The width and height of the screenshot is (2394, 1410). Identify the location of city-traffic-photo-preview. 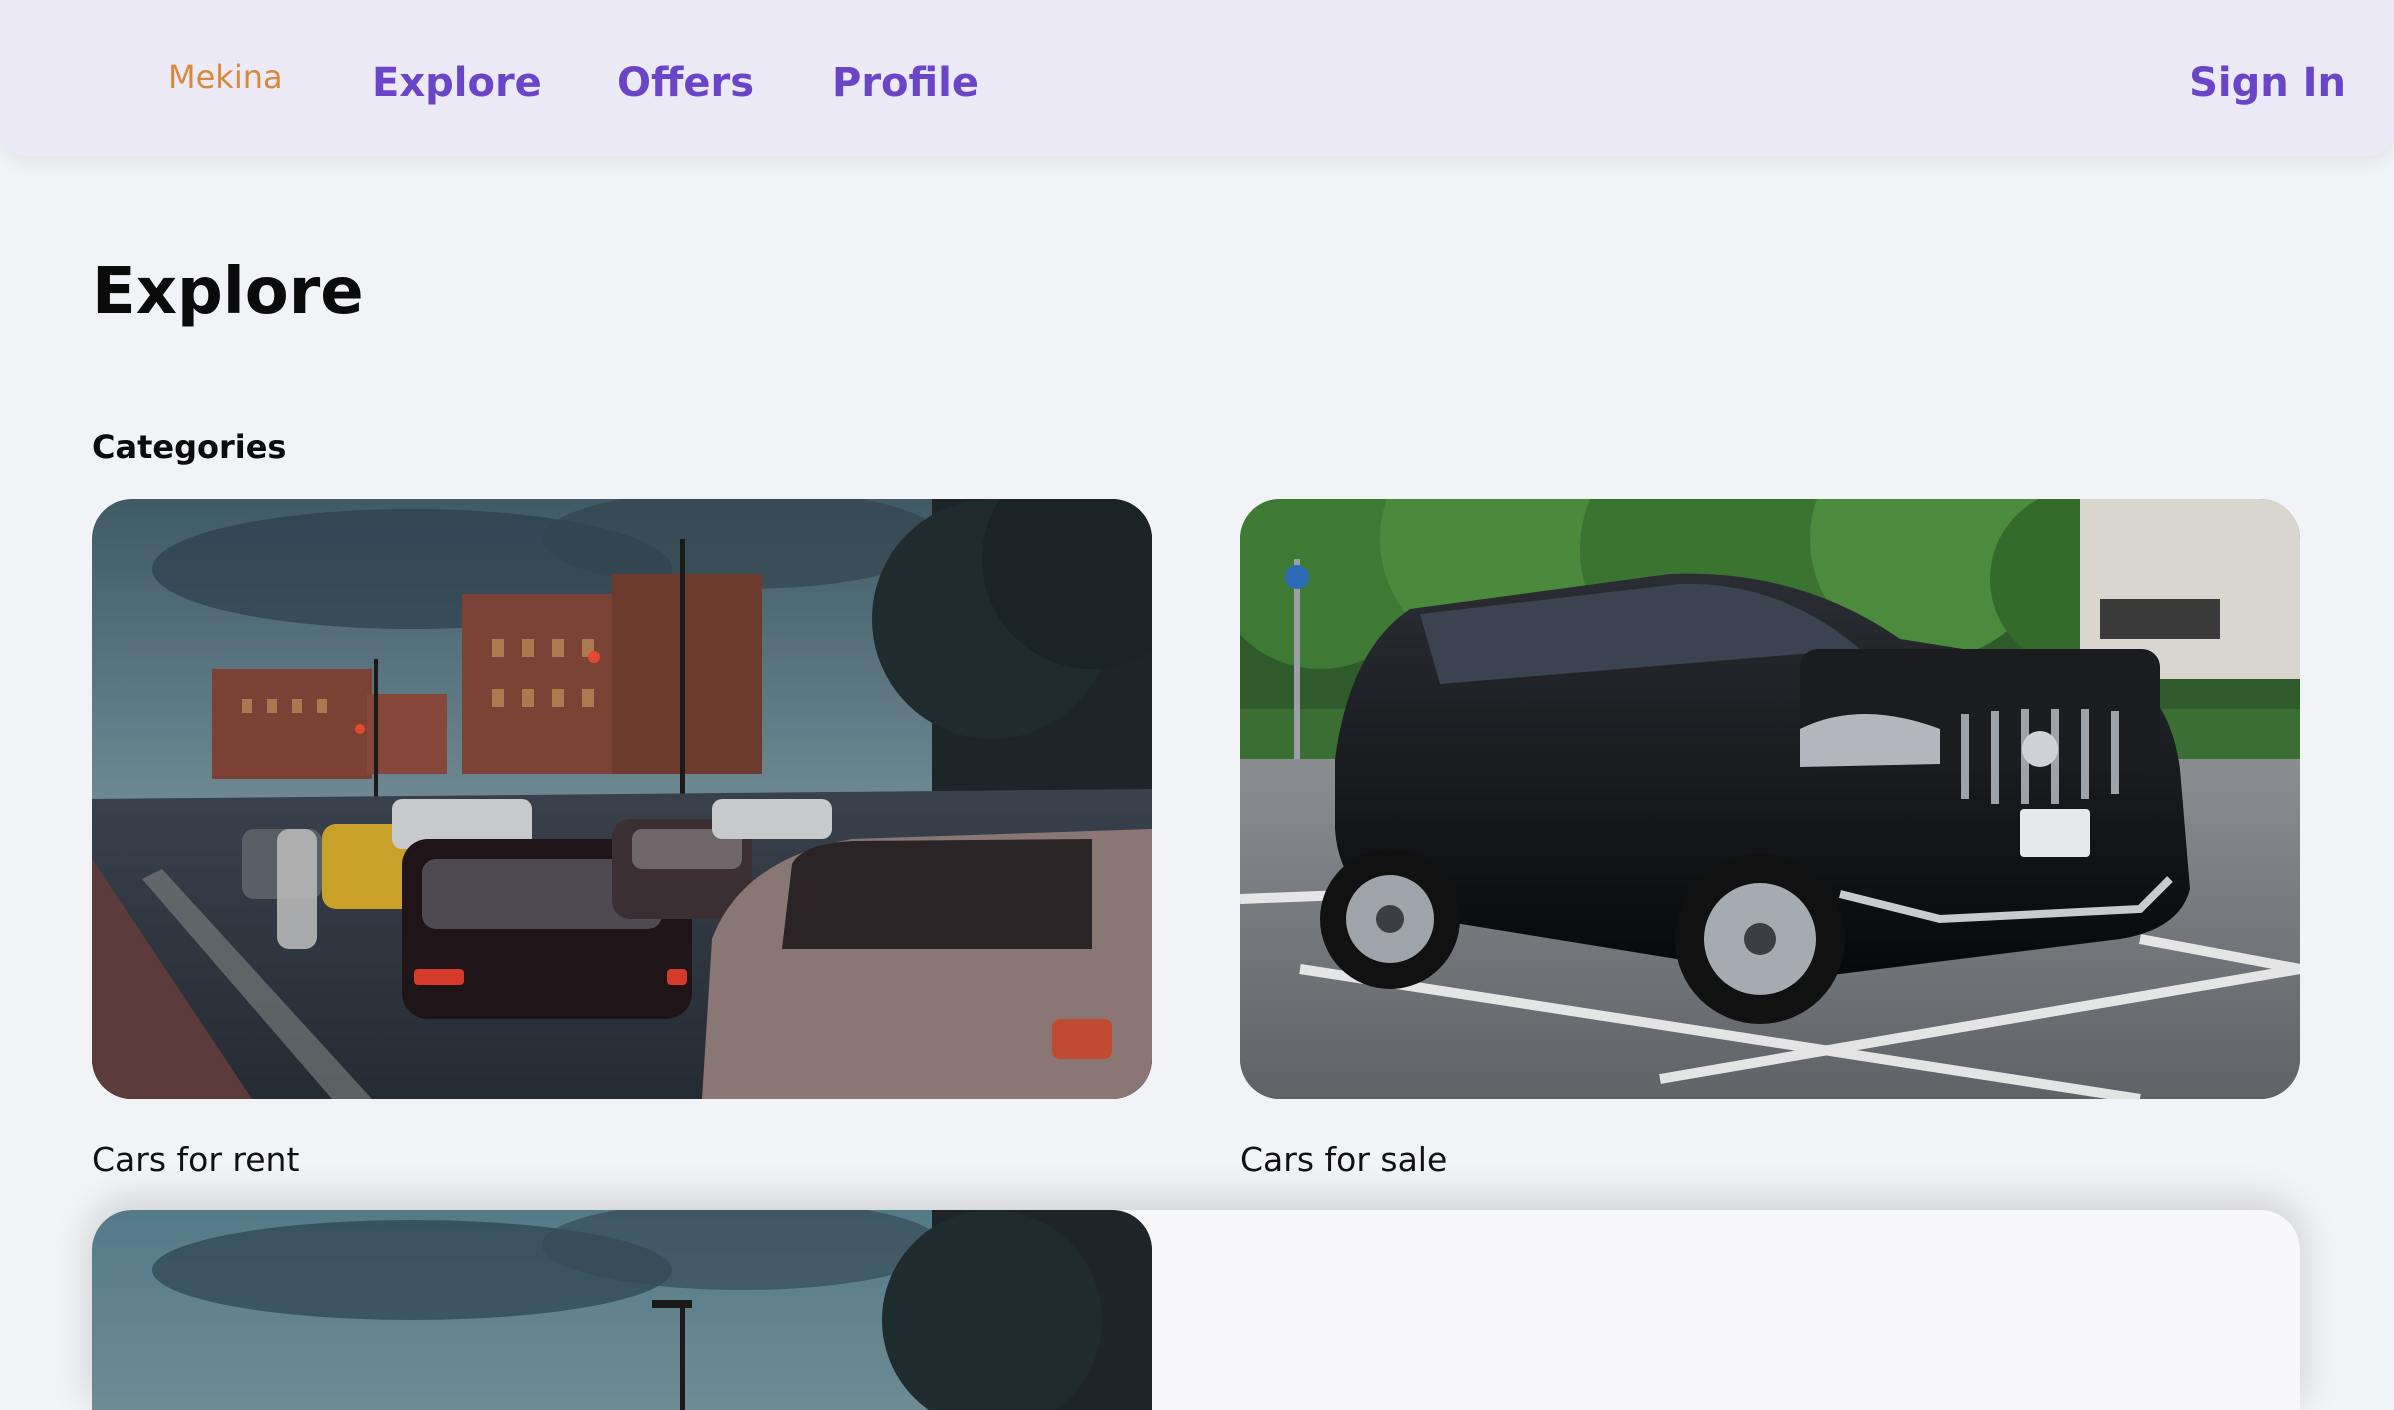
(622, 1310).